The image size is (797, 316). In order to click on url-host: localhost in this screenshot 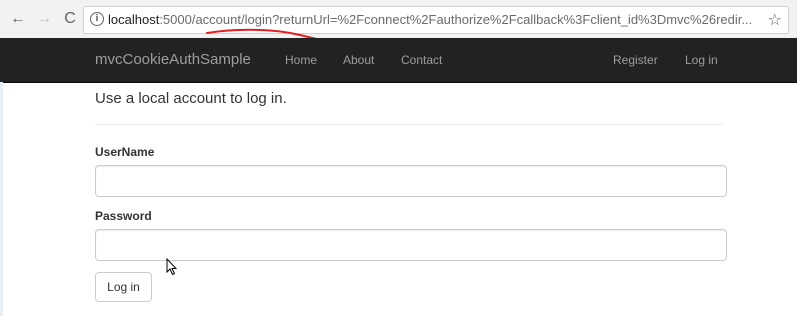, I will do `click(134, 19)`.